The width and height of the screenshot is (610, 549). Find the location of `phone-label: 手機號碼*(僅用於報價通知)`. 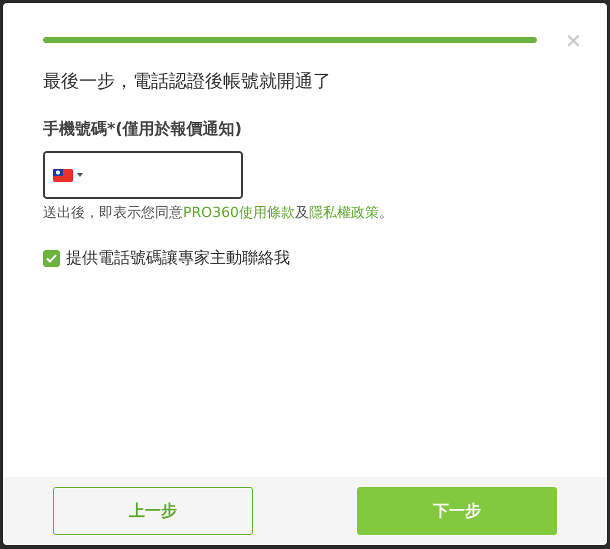

phone-label: 手機號碼*(僅用於報價通知) is located at coordinates (143, 129).